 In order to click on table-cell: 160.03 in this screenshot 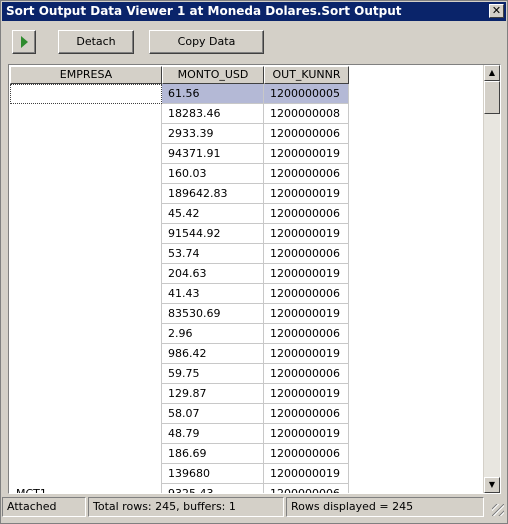, I will do `click(213, 174)`.